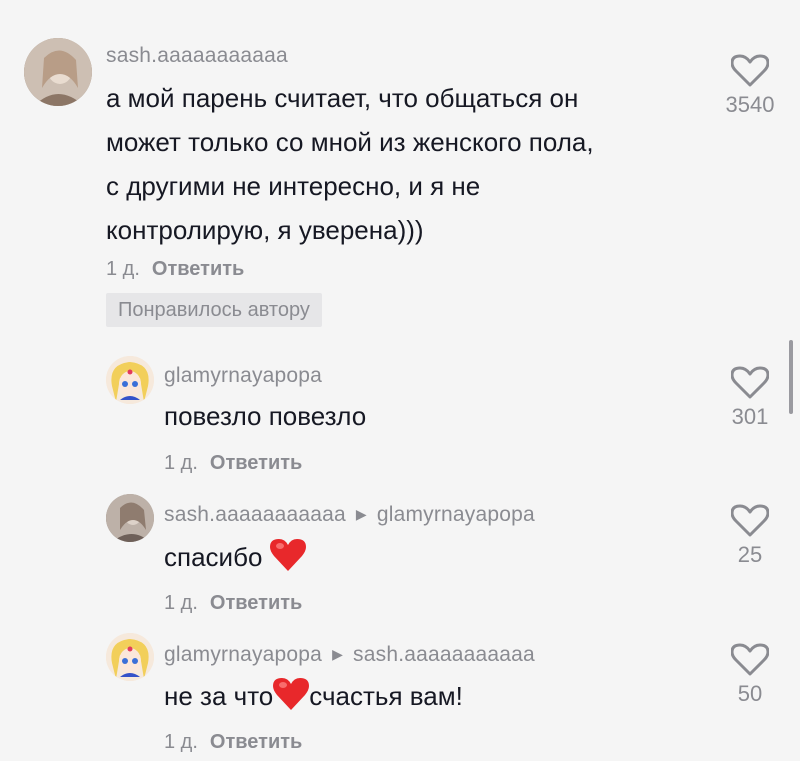 The width and height of the screenshot is (800, 761). I want to click on like-button: 25, so click(750, 536).